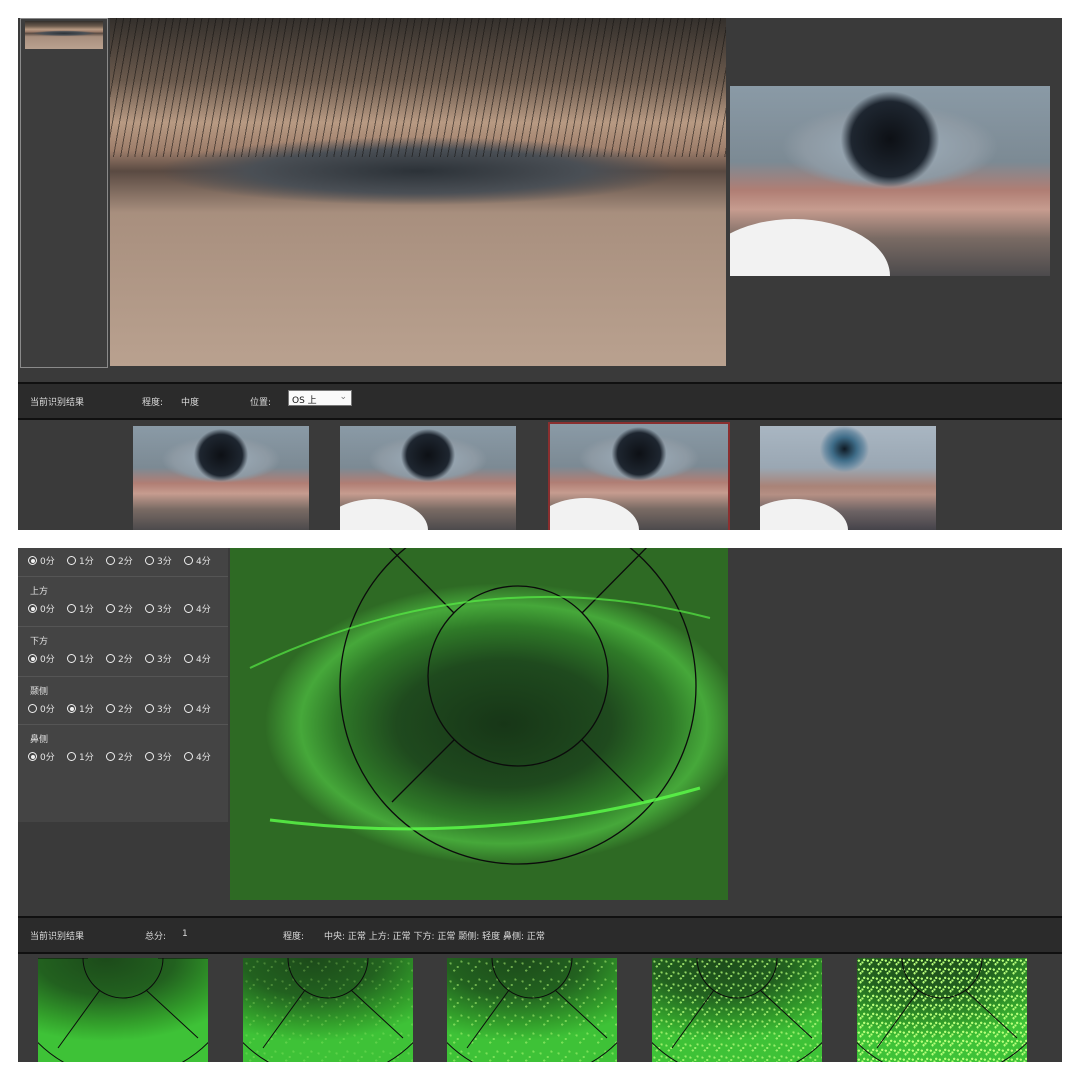 The image size is (1080, 1080). What do you see at coordinates (890, 181) in the screenshot?
I see `reference-eye-image` at bounding box center [890, 181].